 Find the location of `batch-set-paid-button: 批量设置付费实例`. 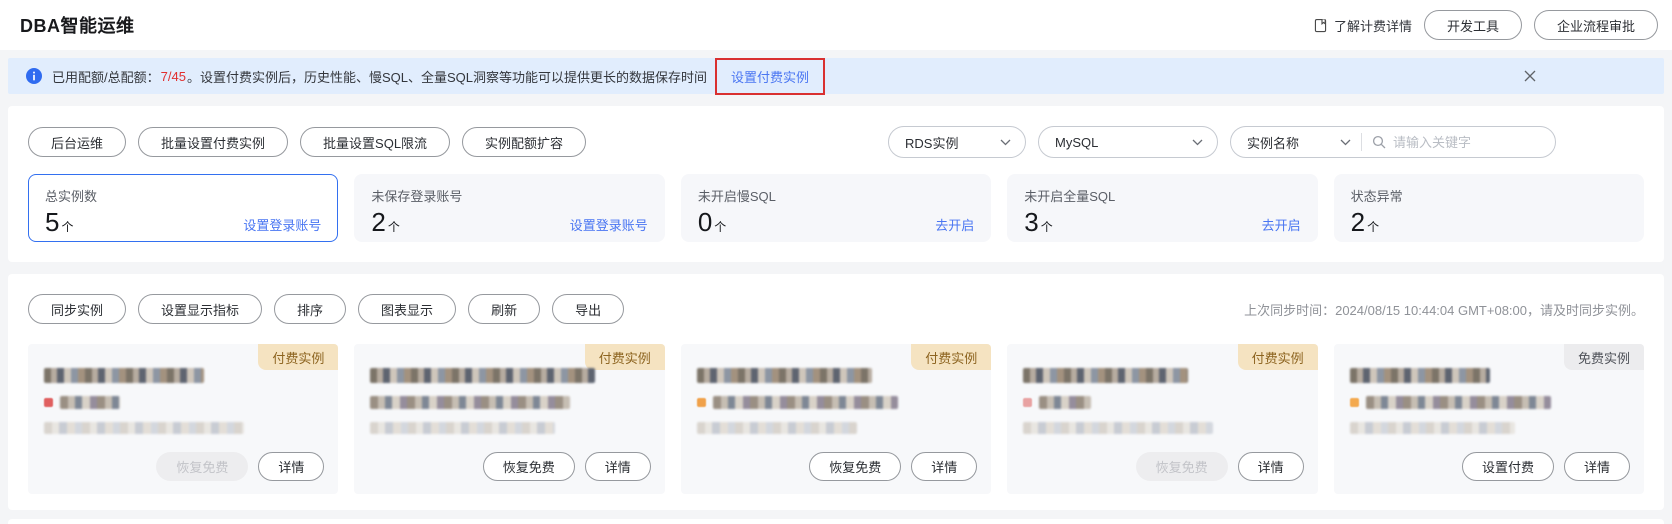

batch-set-paid-button: 批量设置付费实例 is located at coordinates (213, 142).